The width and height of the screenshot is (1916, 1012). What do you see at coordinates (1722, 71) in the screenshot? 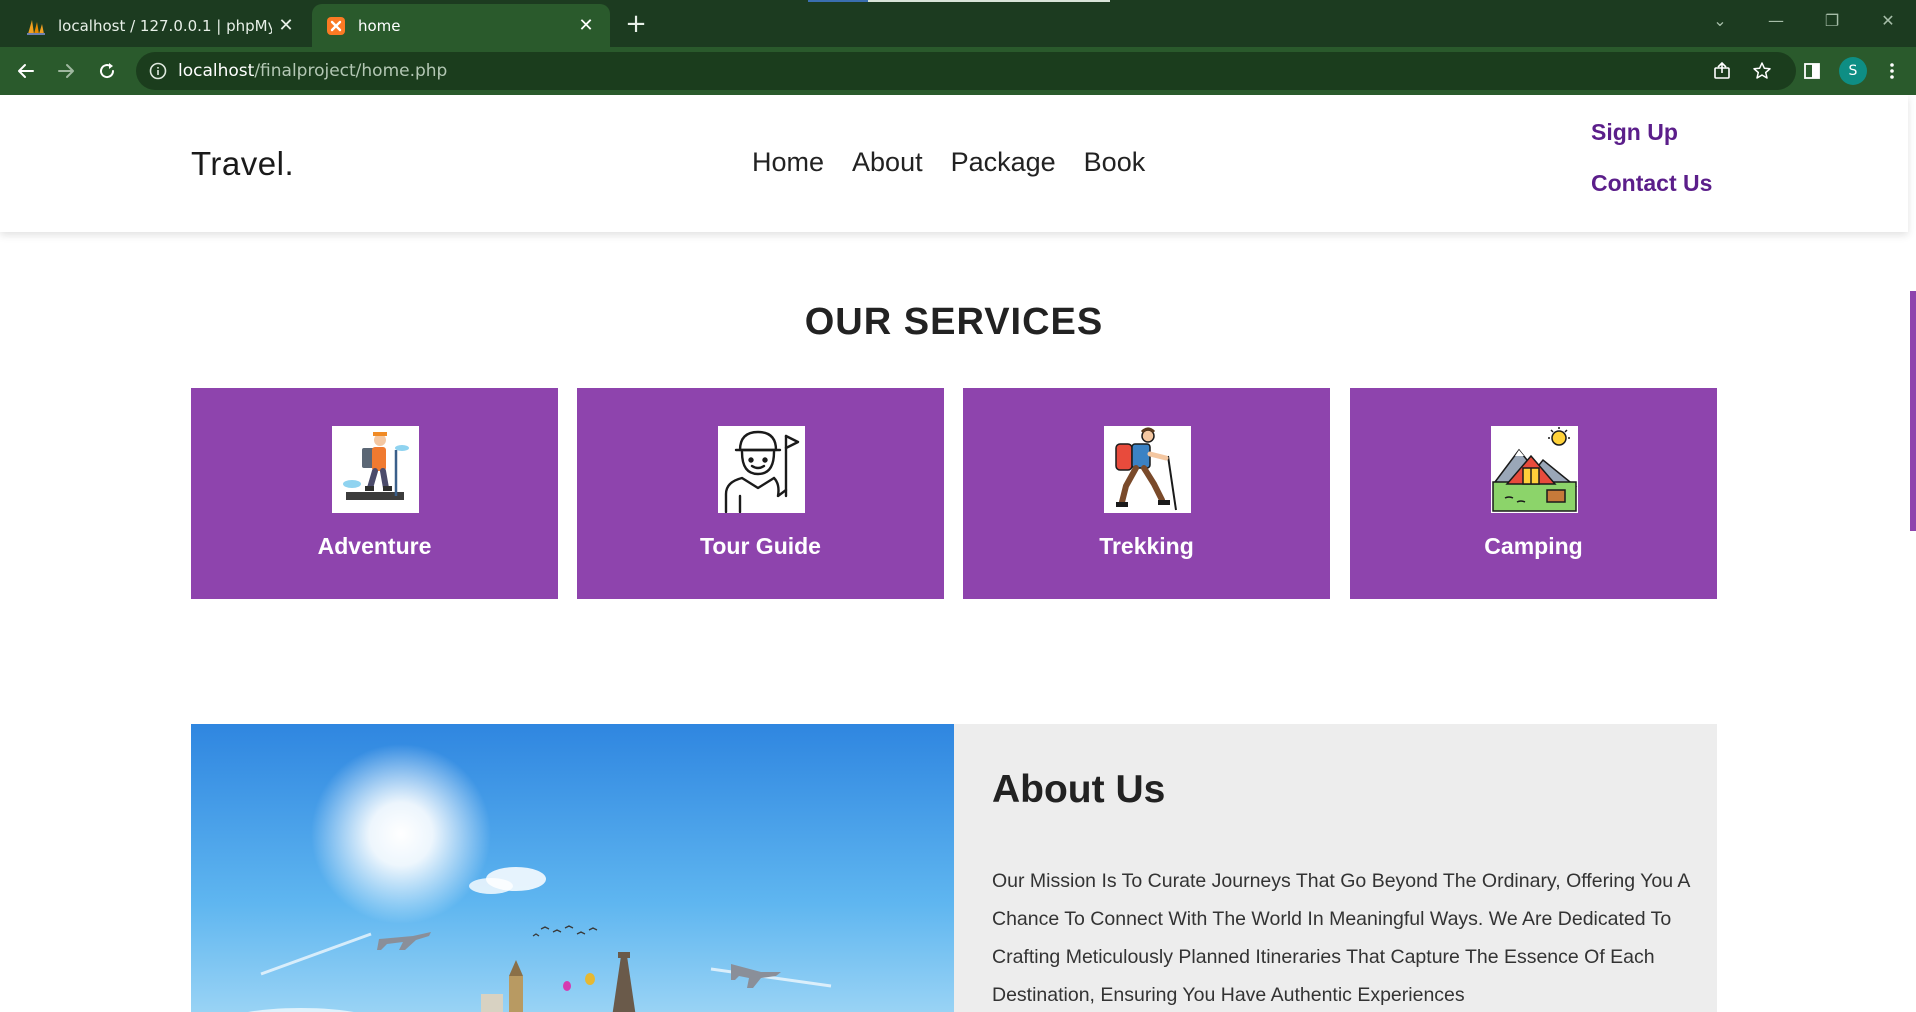
I see `share-icon` at bounding box center [1722, 71].